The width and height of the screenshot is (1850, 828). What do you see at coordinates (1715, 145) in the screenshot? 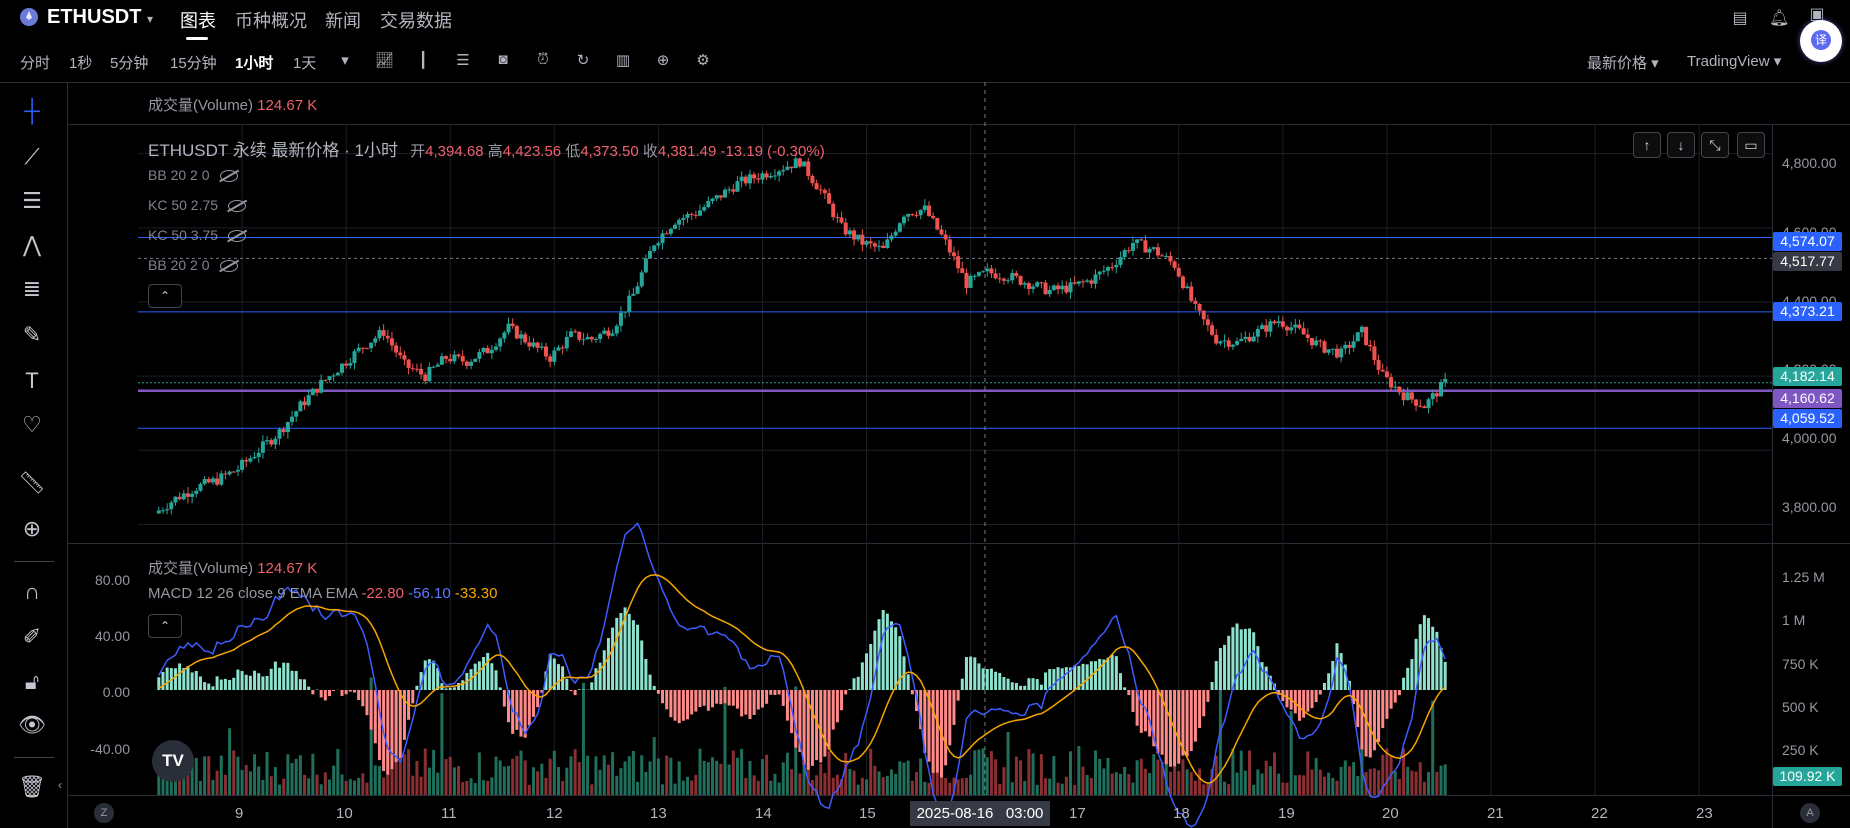
I see `collapse-pane-button: ⤡` at bounding box center [1715, 145].